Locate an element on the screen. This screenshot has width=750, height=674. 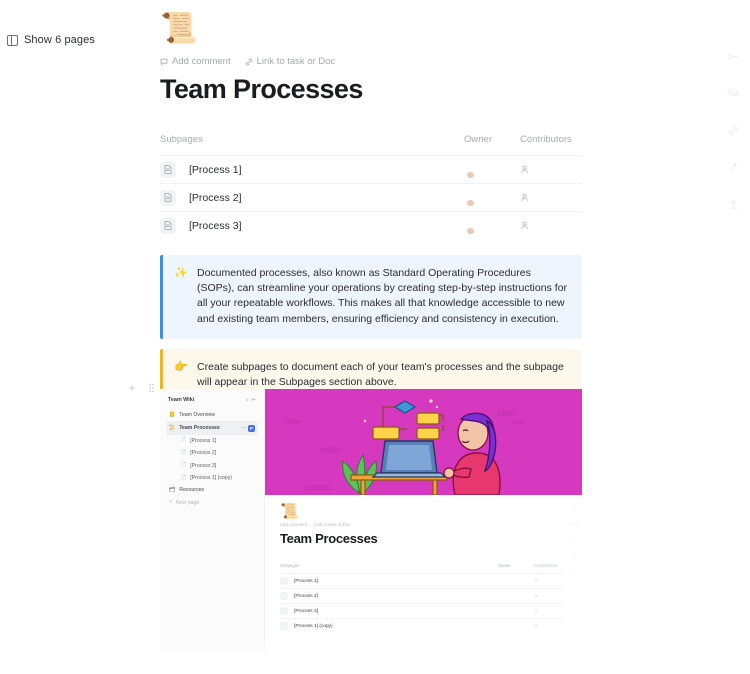
link-to-task-button: Link to task or Doc is located at coordinates (290, 61).